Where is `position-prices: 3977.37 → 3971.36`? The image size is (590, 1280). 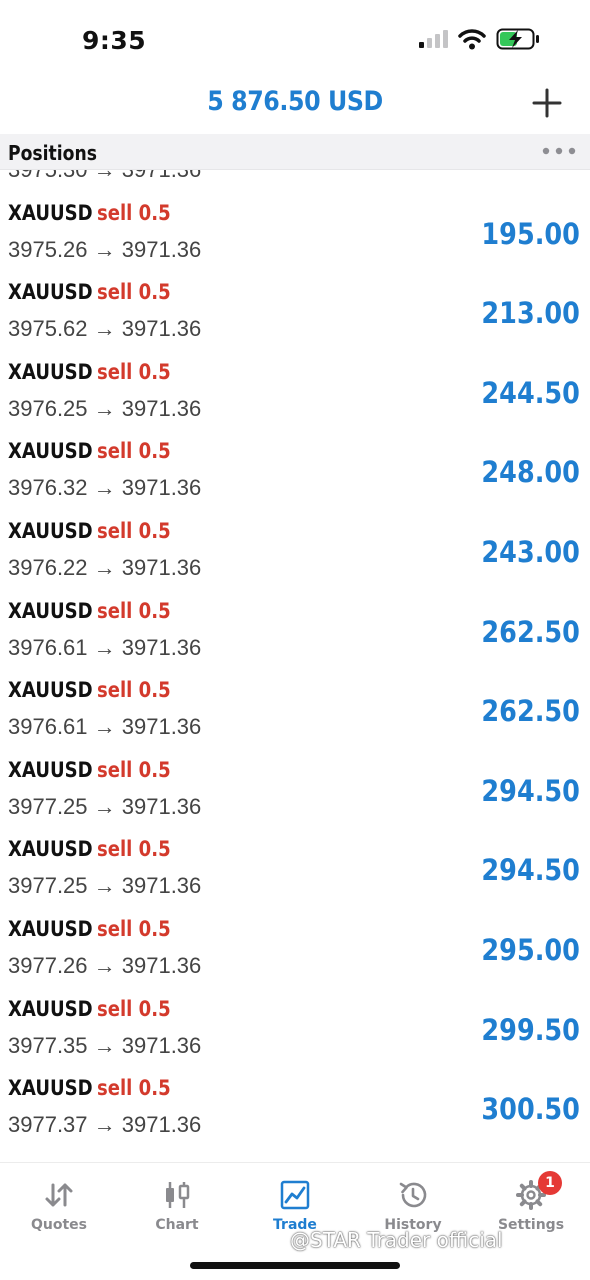 position-prices: 3977.37 → 3971.36 is located at coordinates (105, 1125).